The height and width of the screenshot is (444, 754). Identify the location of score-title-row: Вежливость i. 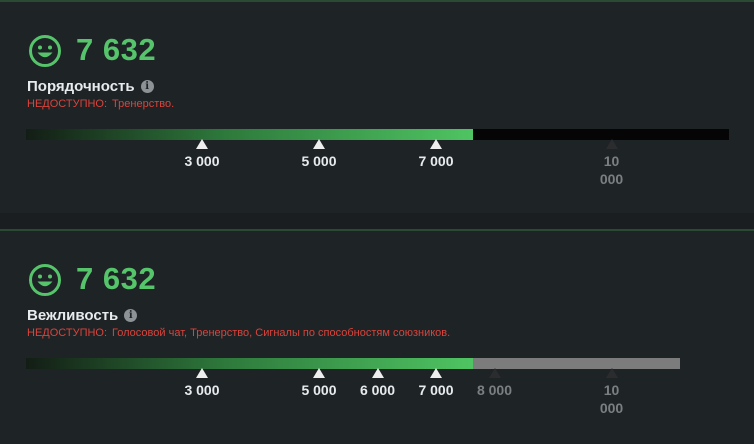
(82, 315).